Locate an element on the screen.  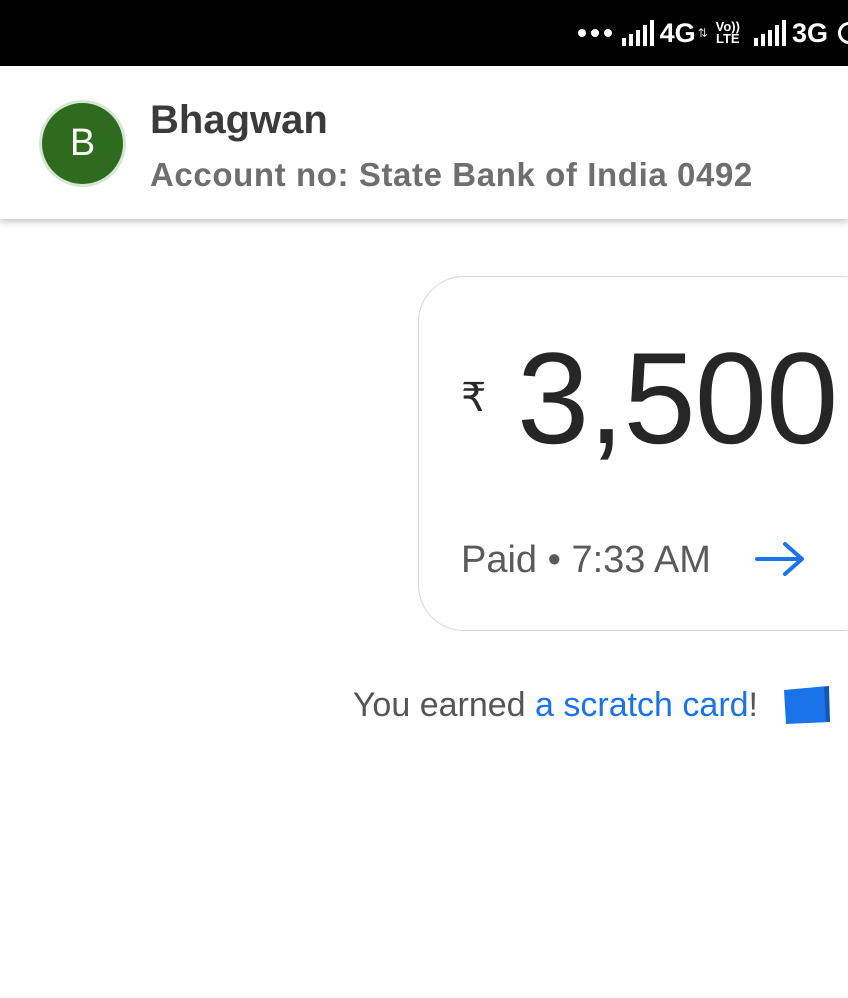
reward-suffix: ! is located at coordinates (753, 705).